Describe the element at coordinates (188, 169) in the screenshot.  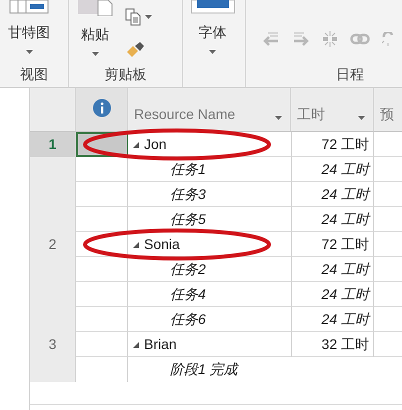
I see `task-name: 任务1` at that location.